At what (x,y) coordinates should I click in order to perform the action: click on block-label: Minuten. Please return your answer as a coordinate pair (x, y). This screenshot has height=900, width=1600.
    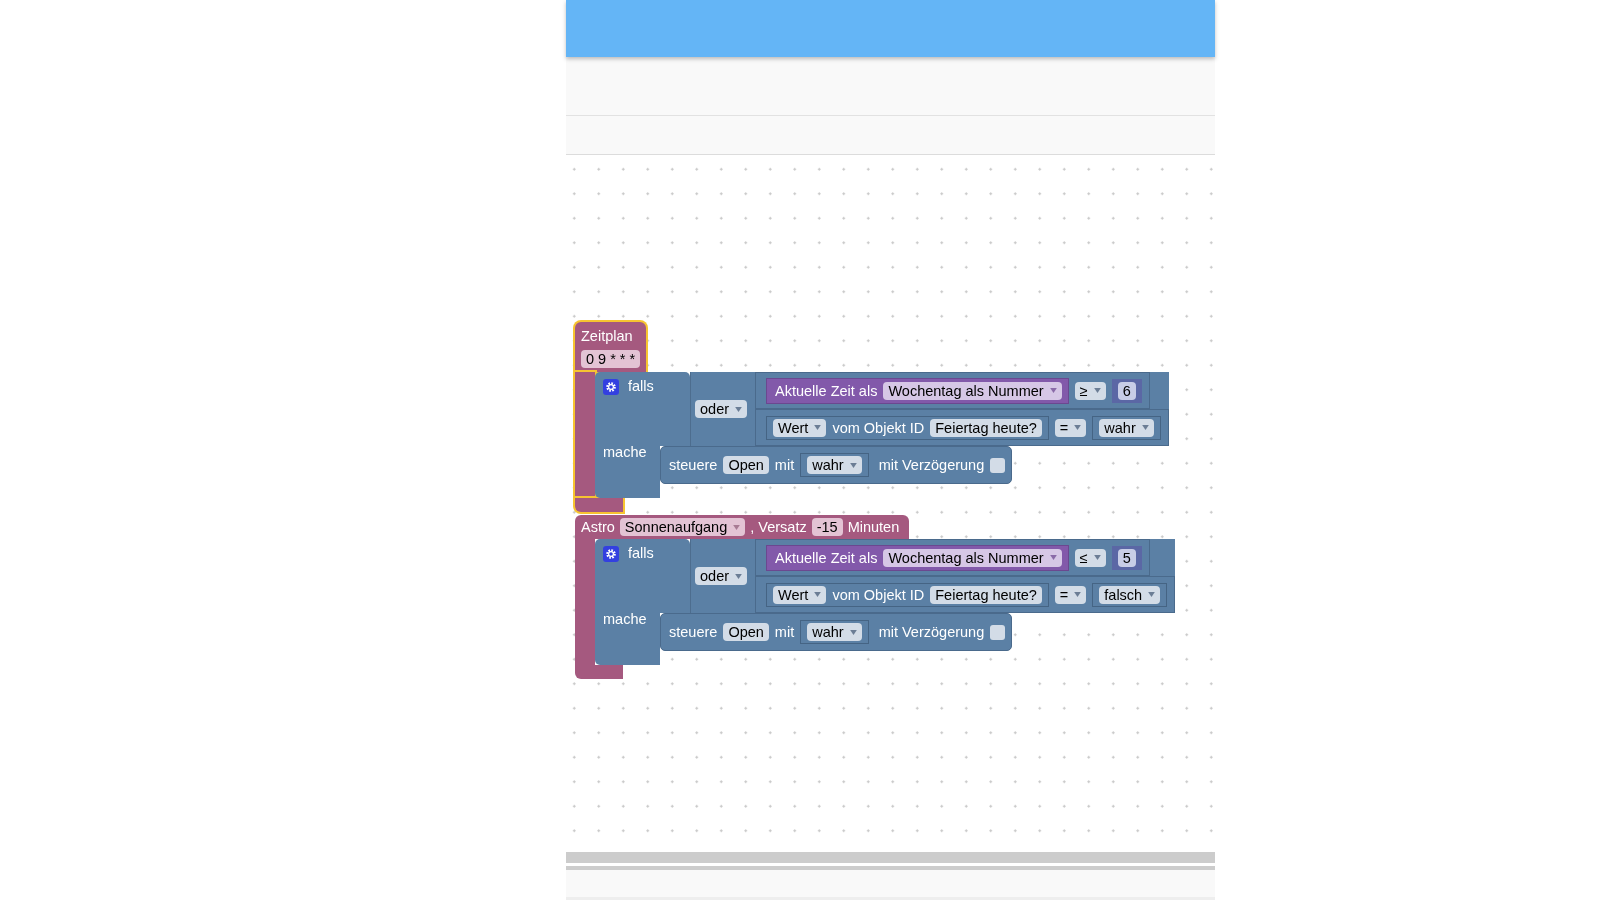
    Looking at the image, I should click on (873, 527).